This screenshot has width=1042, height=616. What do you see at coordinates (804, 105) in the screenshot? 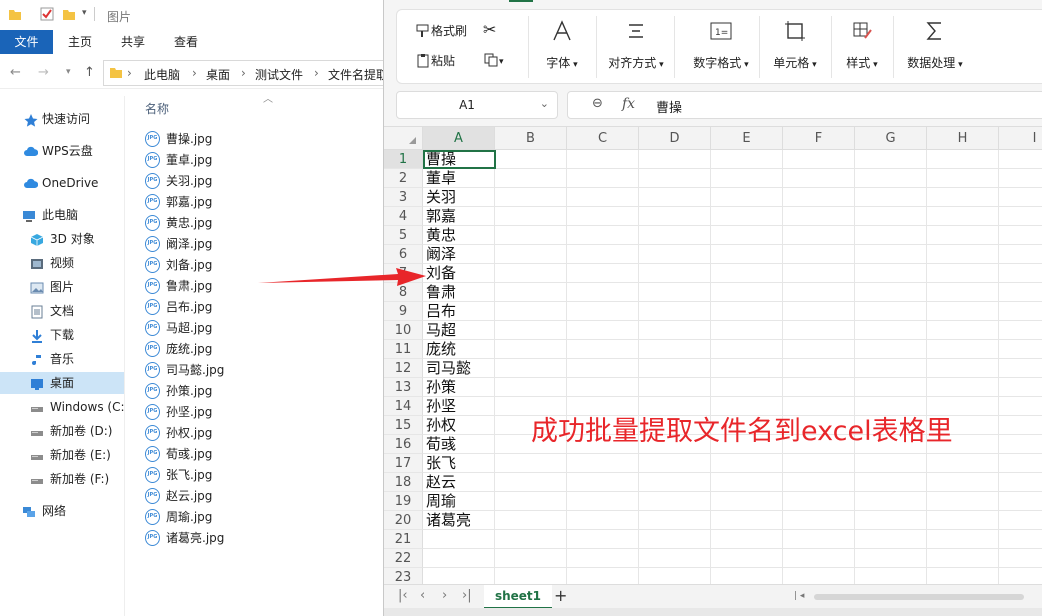
I see `formula-input: ⊖ fx 曹操` at bounding box center [804, 105].